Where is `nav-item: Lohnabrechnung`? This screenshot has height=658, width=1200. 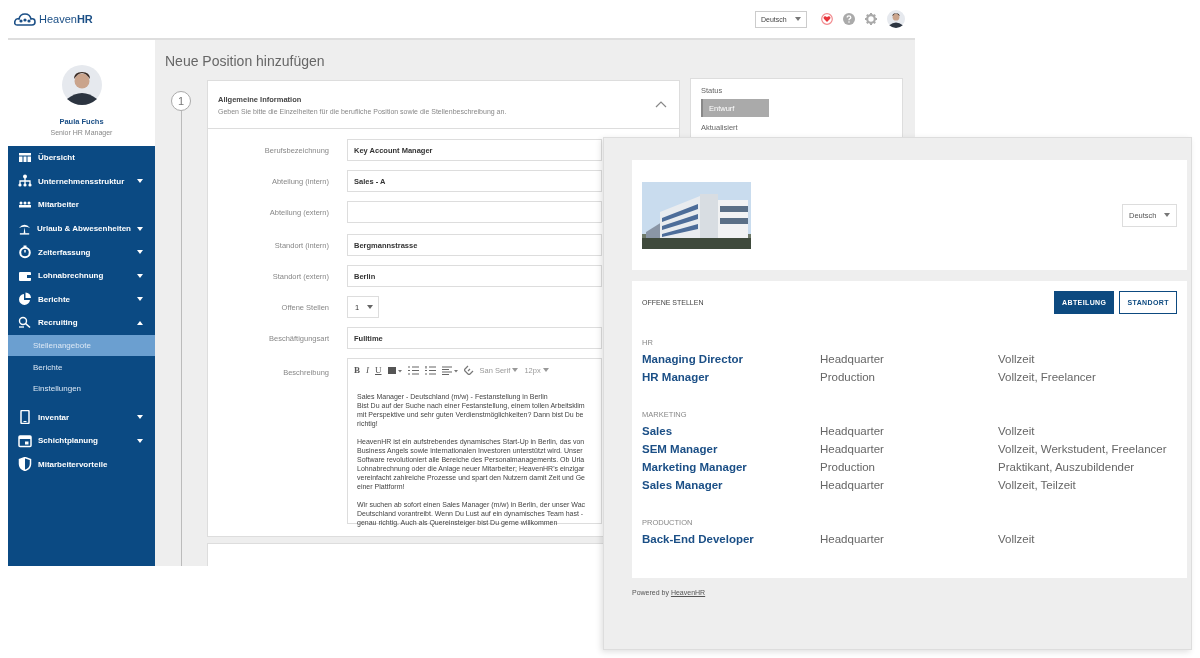 nav-item: Lohnabrechnung is located at coordinates (81, 275).